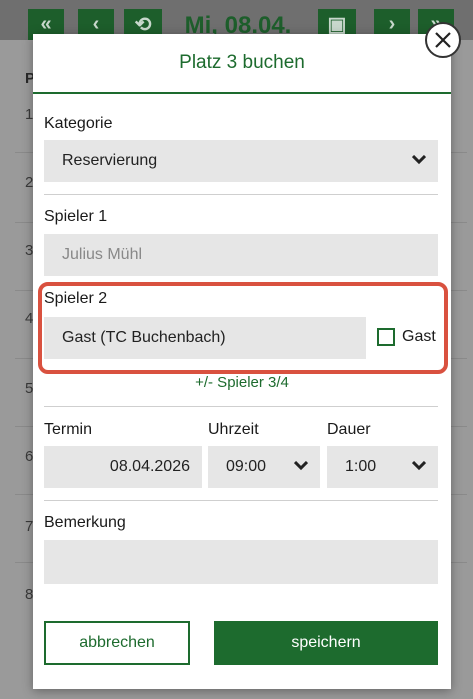 Image resolution: width=473 pixels, height=699 pixels. Describe the element at coordinates (78, 123) in the screenshot. I see `kategorie-label: Kategorie` at that location.